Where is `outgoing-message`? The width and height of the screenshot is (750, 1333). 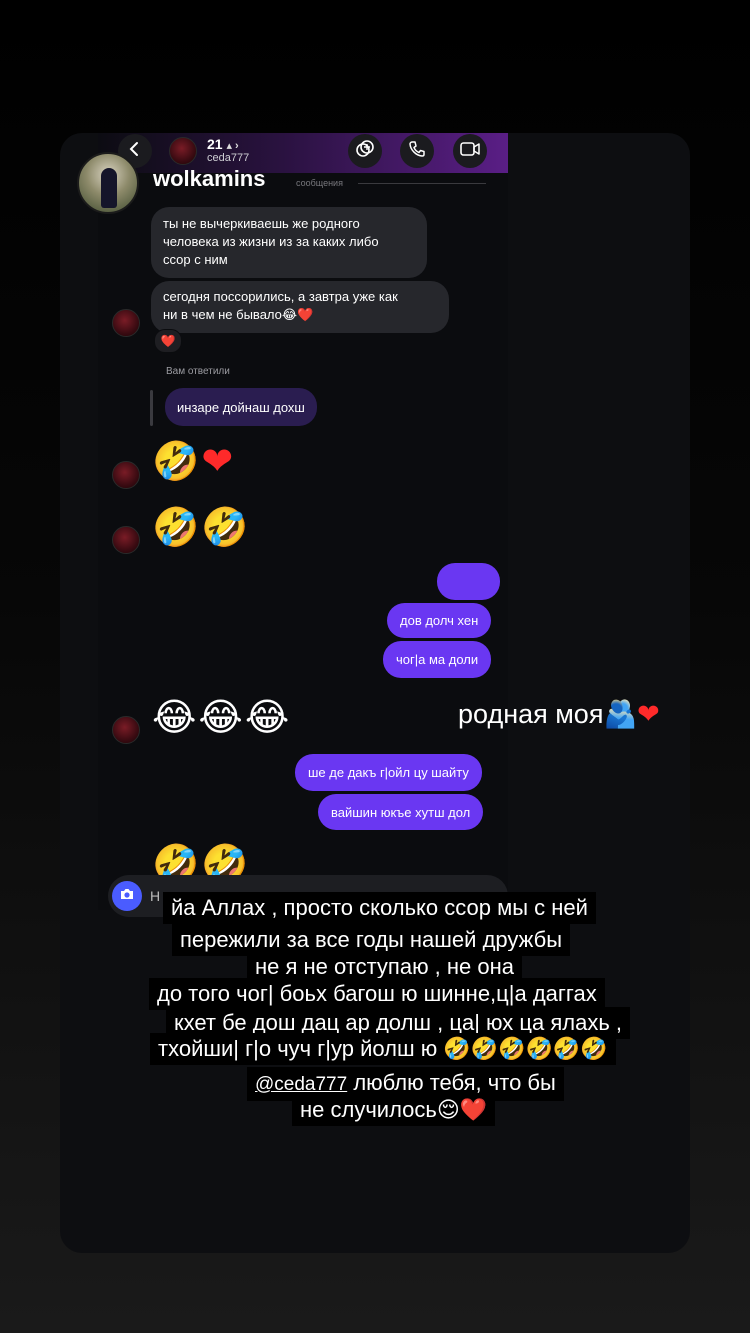
outgoing-message is located at coordinates (468, 581).